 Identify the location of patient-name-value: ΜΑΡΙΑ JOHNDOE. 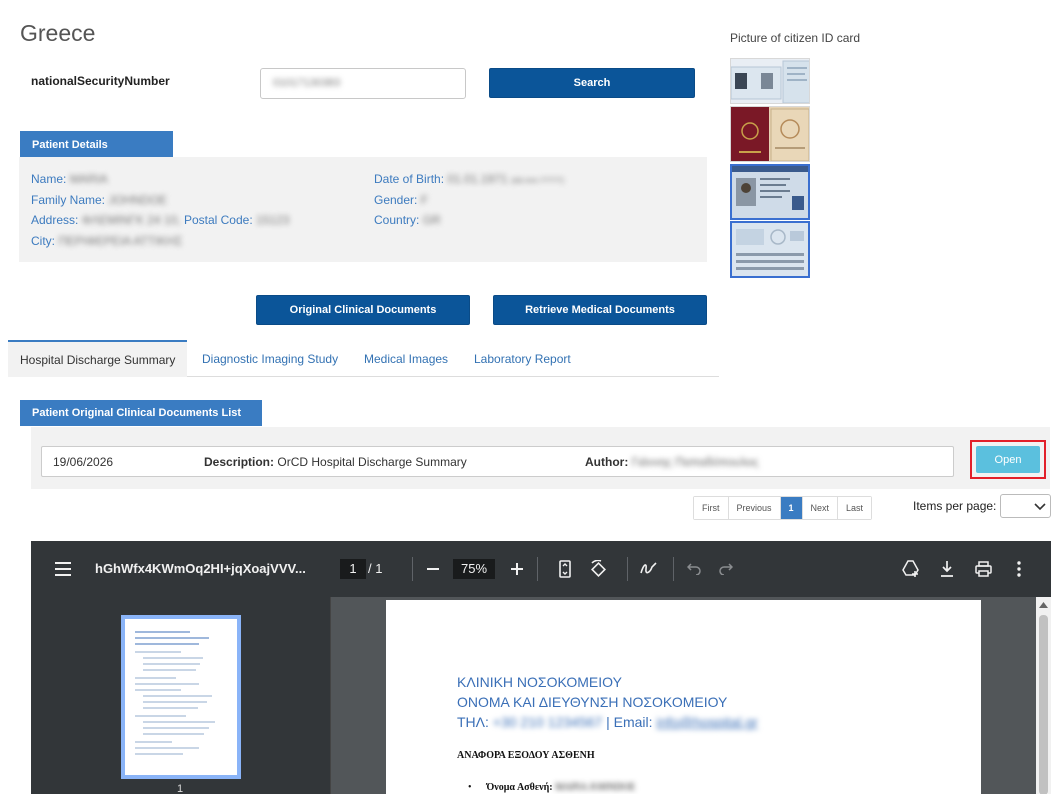
(595, 787).